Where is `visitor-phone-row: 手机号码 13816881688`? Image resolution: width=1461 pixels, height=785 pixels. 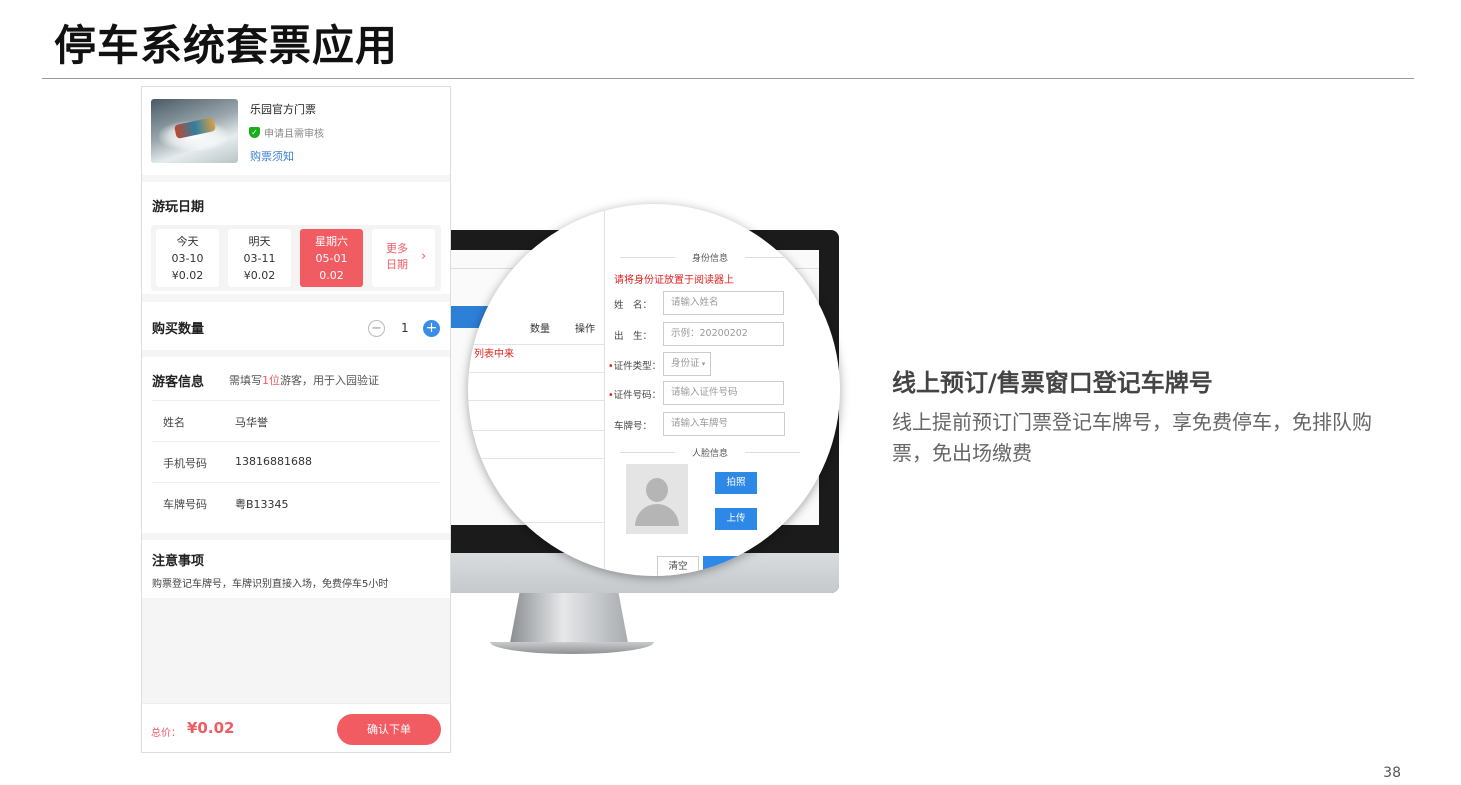 visitor-phone-row: 手机号码 13816881688 is located at coordinates (296, 461).